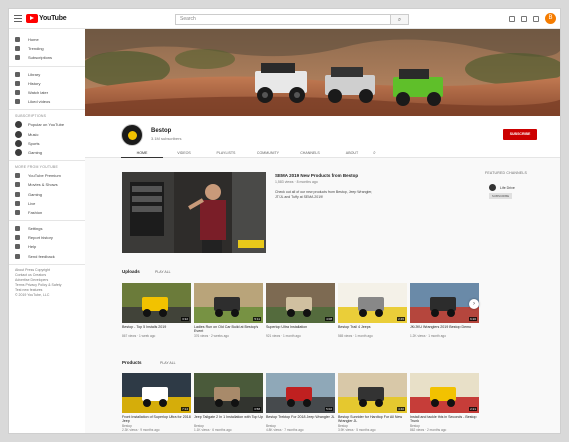  What do you see at coordinates (47, 184) in the screenshot?
I see `sidebar-item-movies-shows: Movies & Shows` at bounding box center [47, 184].